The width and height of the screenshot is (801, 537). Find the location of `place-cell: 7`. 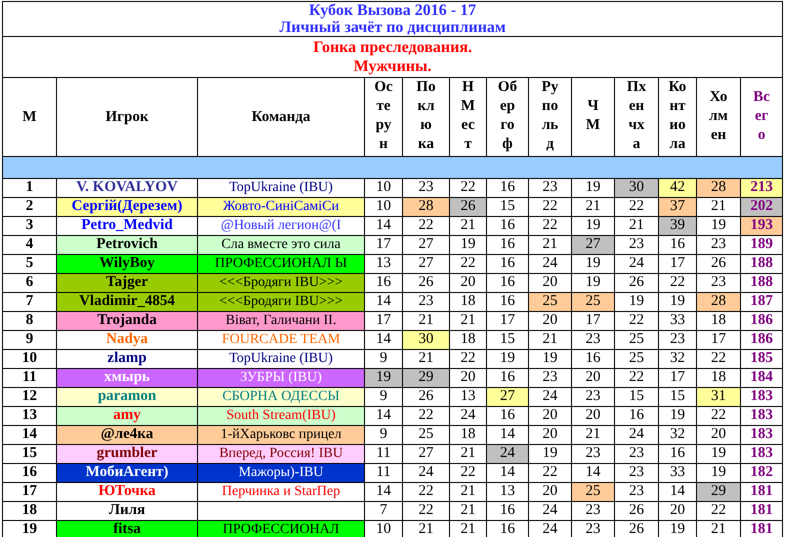

place-cell: 7 is located at coordinates (29, 301).